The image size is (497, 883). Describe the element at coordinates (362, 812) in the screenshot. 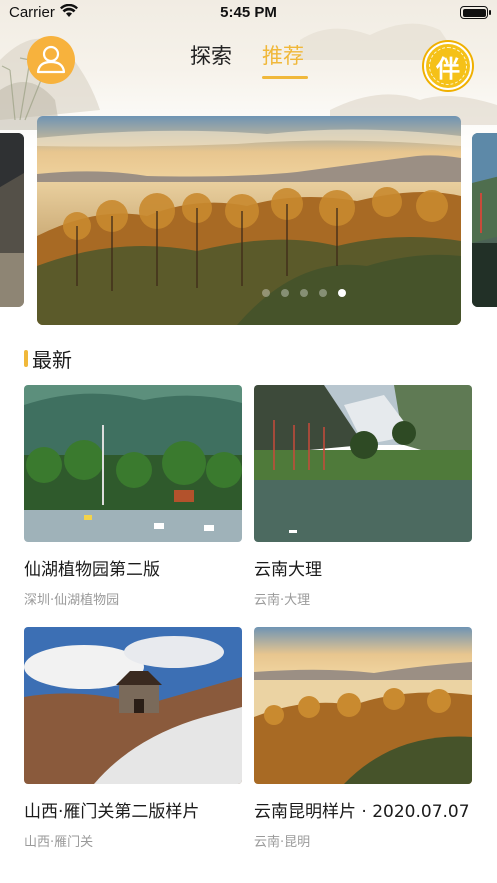

I see `album-title: 云南昆明样片 · 2020.07.07` at that location.